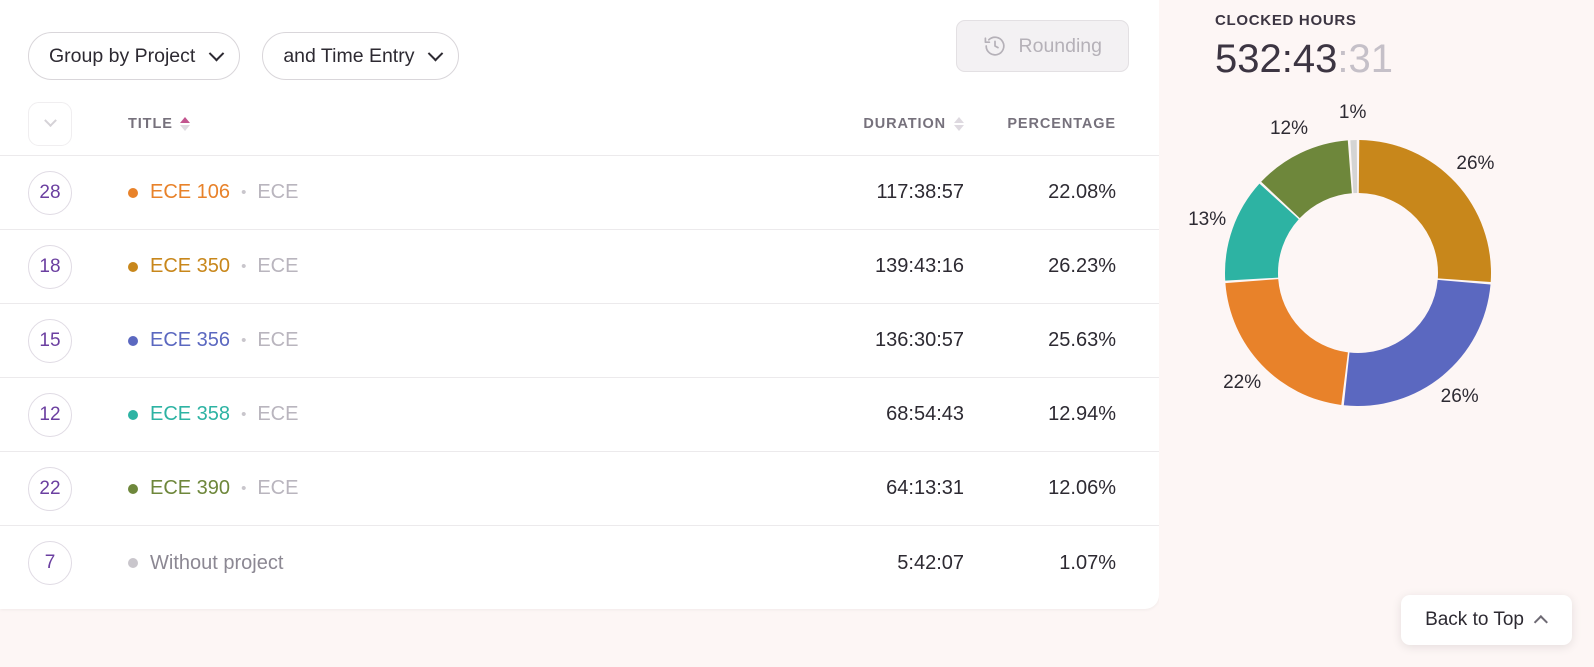 This screenshot has height=667, width=1594. I want to click on table-row: 22 ECE 390 • ECE 64:13:31 12.06%, so click(579, 489).